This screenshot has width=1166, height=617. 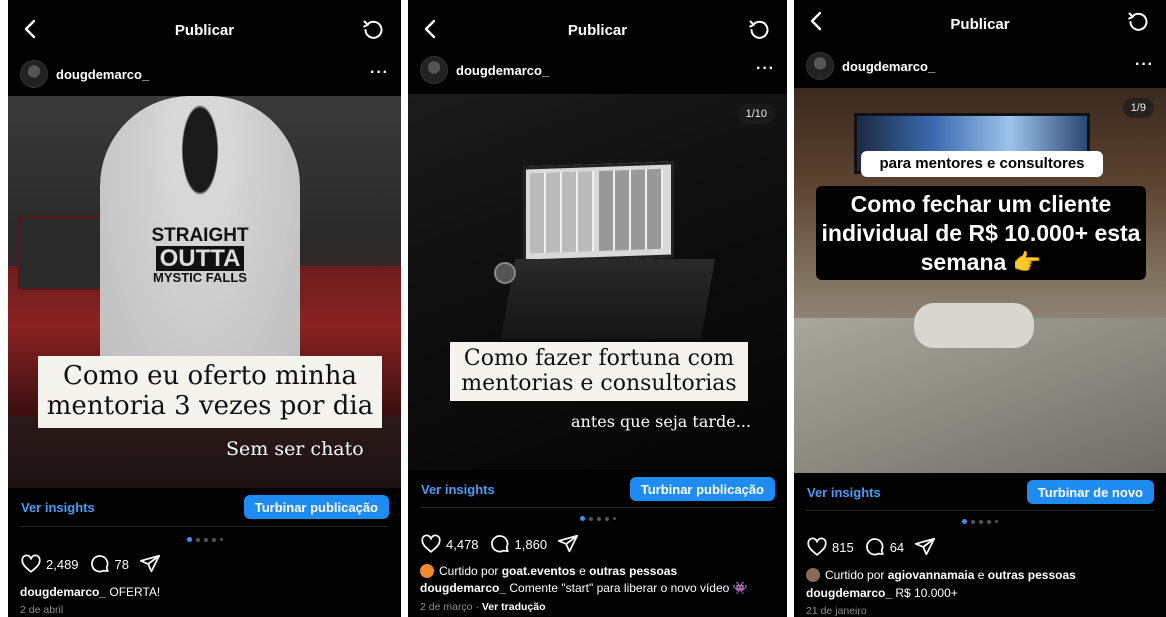 I want to click on likes-count: 2,489, so click(x=62, y=564).